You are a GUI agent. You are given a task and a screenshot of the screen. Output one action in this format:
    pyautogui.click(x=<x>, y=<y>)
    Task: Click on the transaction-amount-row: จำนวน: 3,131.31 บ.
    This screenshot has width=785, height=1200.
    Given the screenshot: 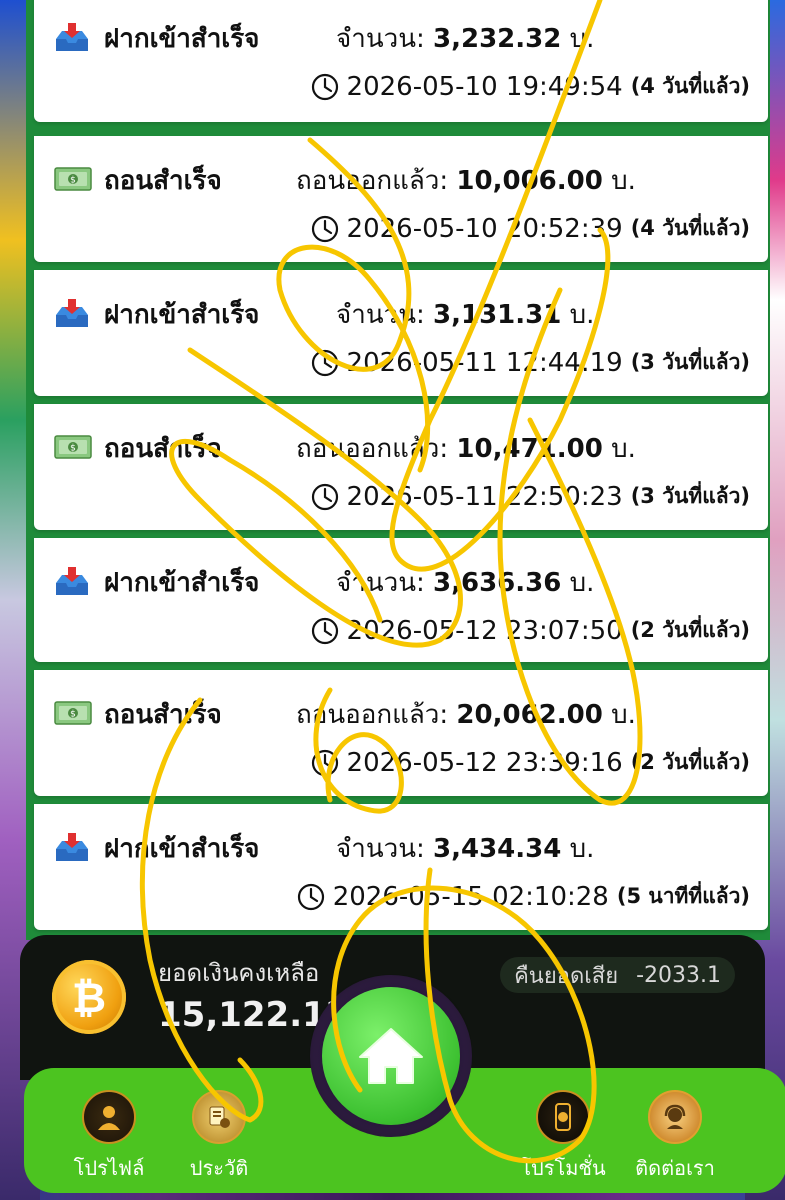 What is the action you would take?
    pyautogui.click(x=465, y=314)
    